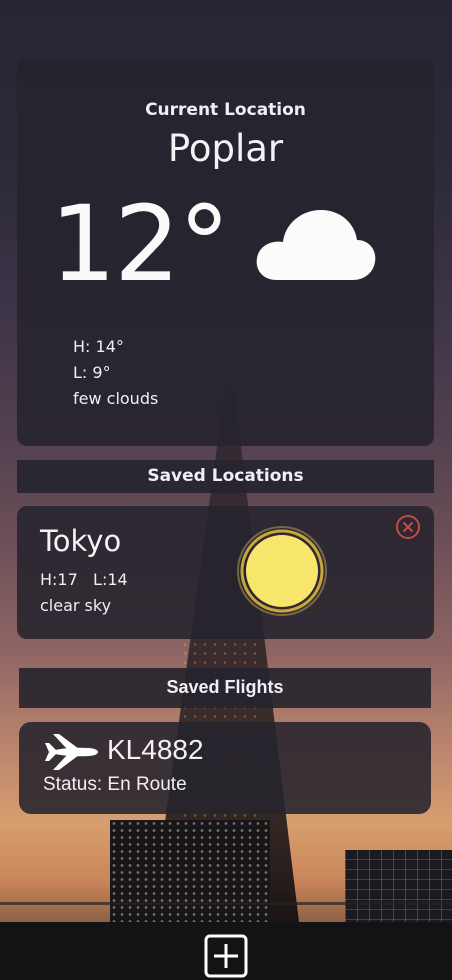  I want to click on saved-location-card: Tokyo H:17 L:14 clear sky, so click(225, 572).